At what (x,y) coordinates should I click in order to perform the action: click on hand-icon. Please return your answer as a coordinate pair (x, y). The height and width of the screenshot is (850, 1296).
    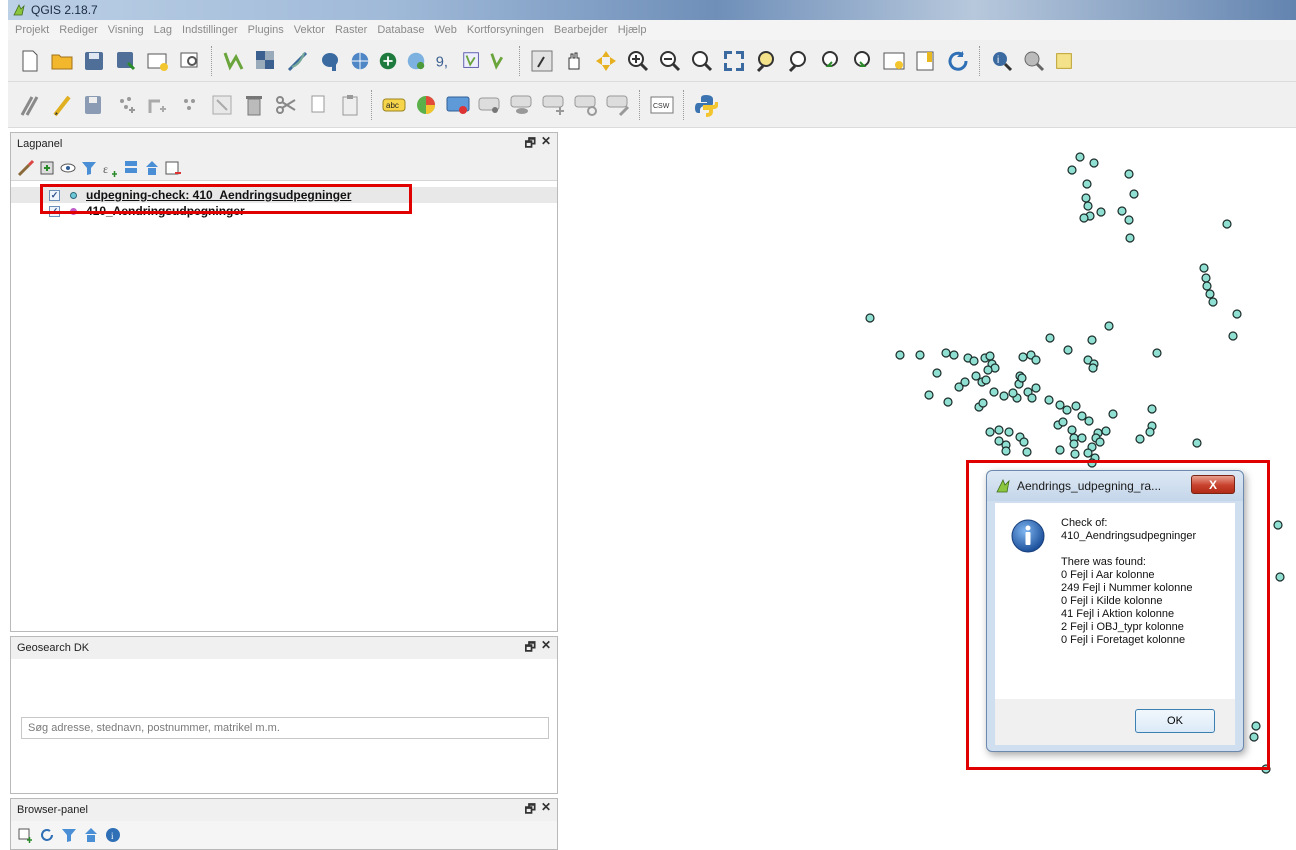
    Looking at the image, I should click on (574, 60).